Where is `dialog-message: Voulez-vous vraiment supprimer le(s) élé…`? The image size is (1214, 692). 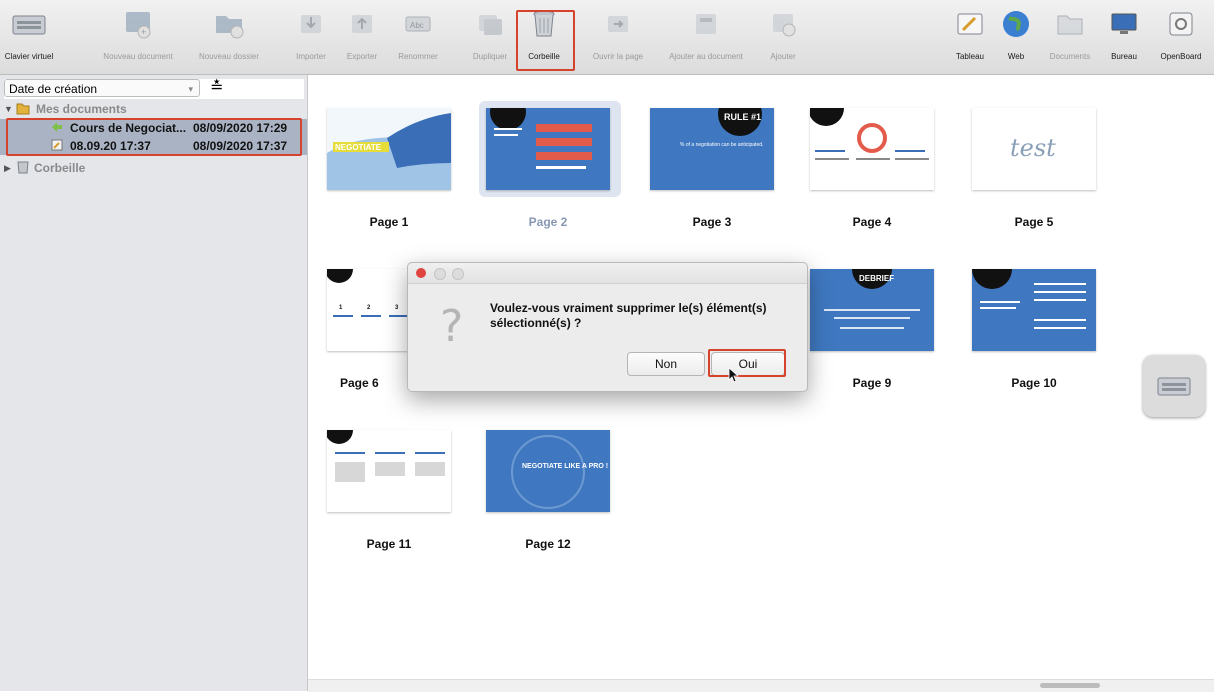 dialog-message: Voulez-vous vraiment supprimer le(s) élé… is located at coordinates (628, 315).